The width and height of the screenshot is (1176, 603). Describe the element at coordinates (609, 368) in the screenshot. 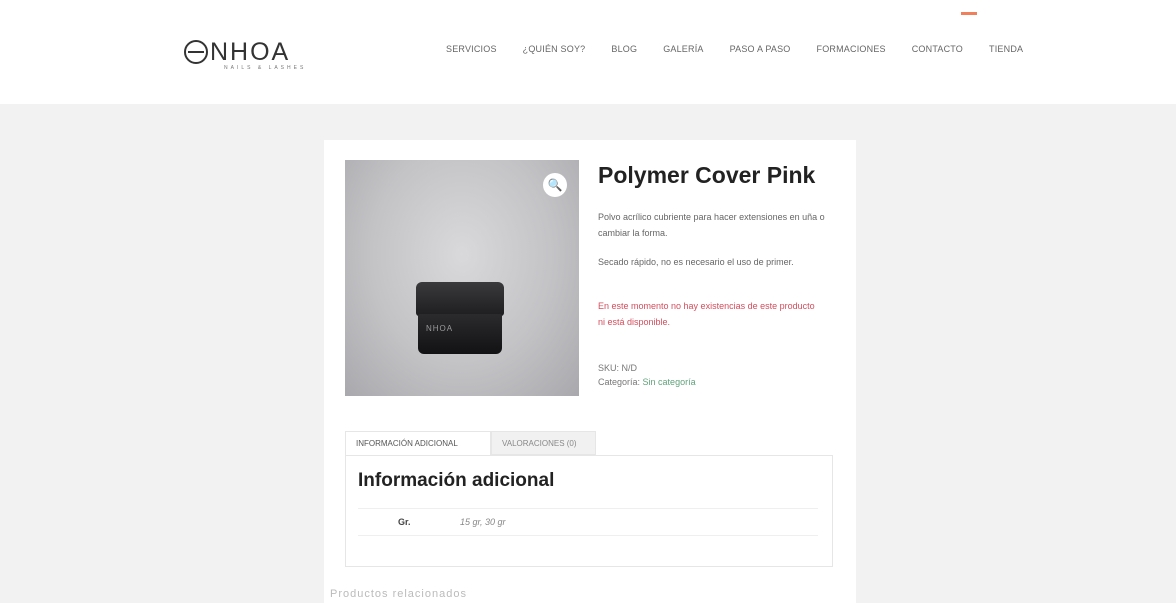

I see `sku-label: SKU:` at that location.